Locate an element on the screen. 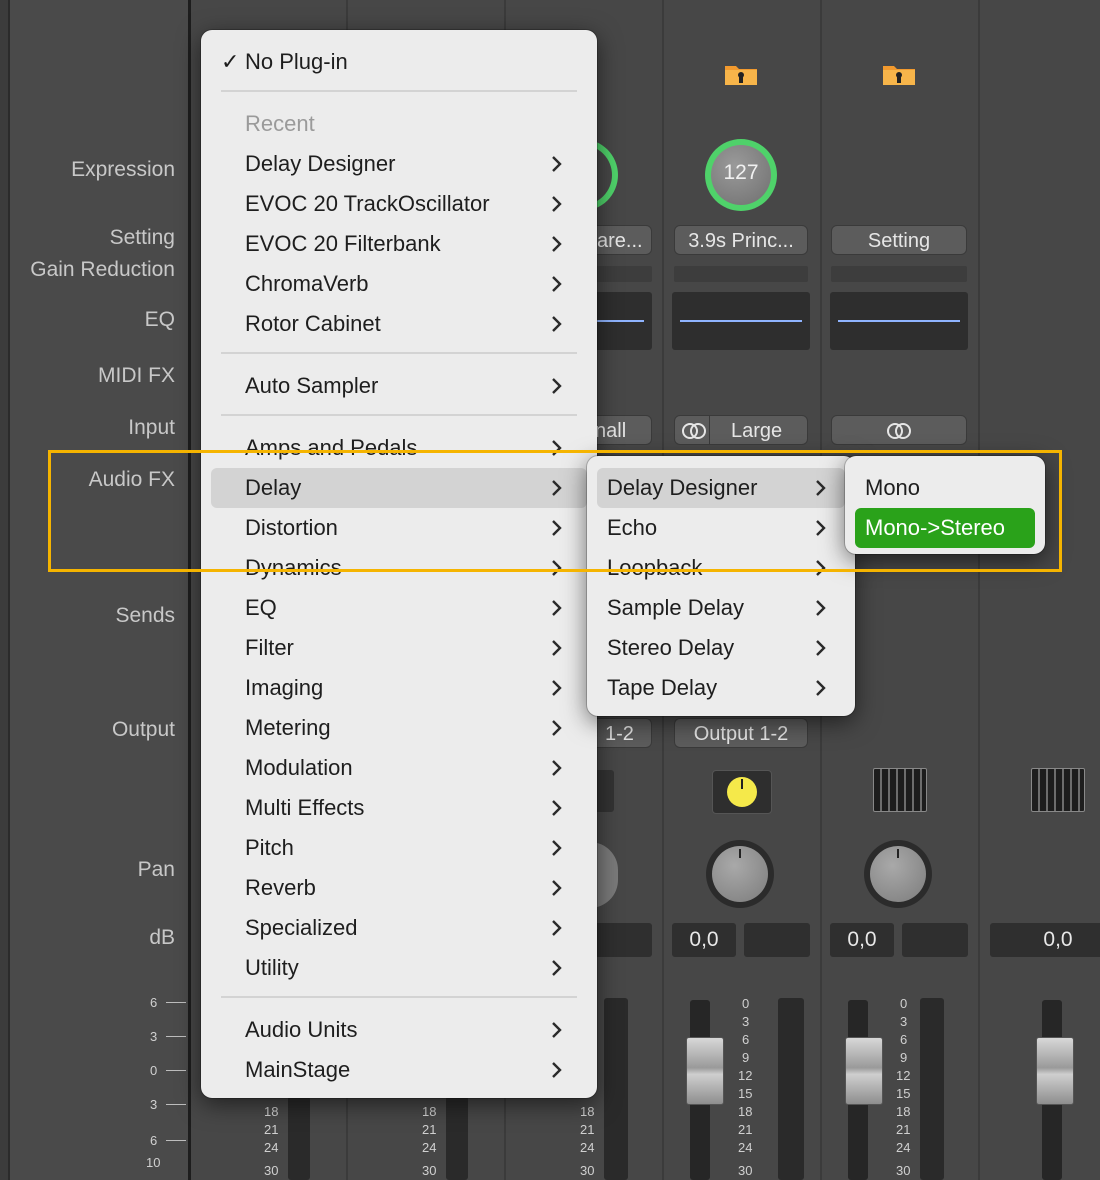  input-button-2: Large is located at coordinates (741, 430).